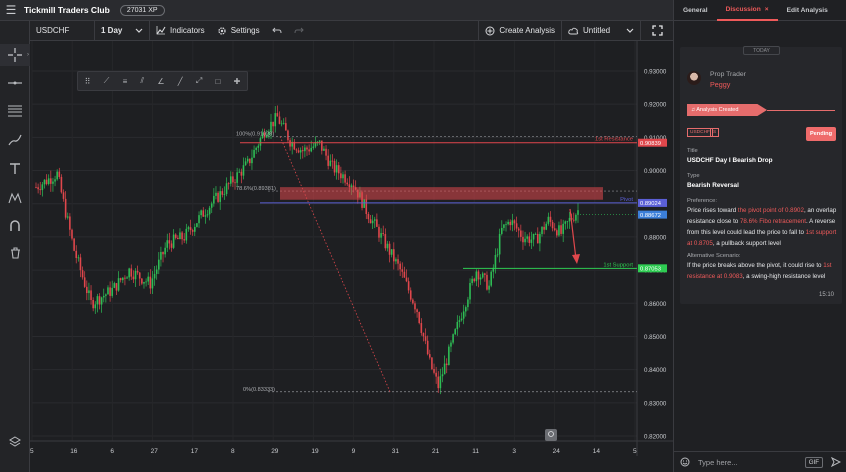  I want to click on level-name-label: 1st Support, so click(618, 265).